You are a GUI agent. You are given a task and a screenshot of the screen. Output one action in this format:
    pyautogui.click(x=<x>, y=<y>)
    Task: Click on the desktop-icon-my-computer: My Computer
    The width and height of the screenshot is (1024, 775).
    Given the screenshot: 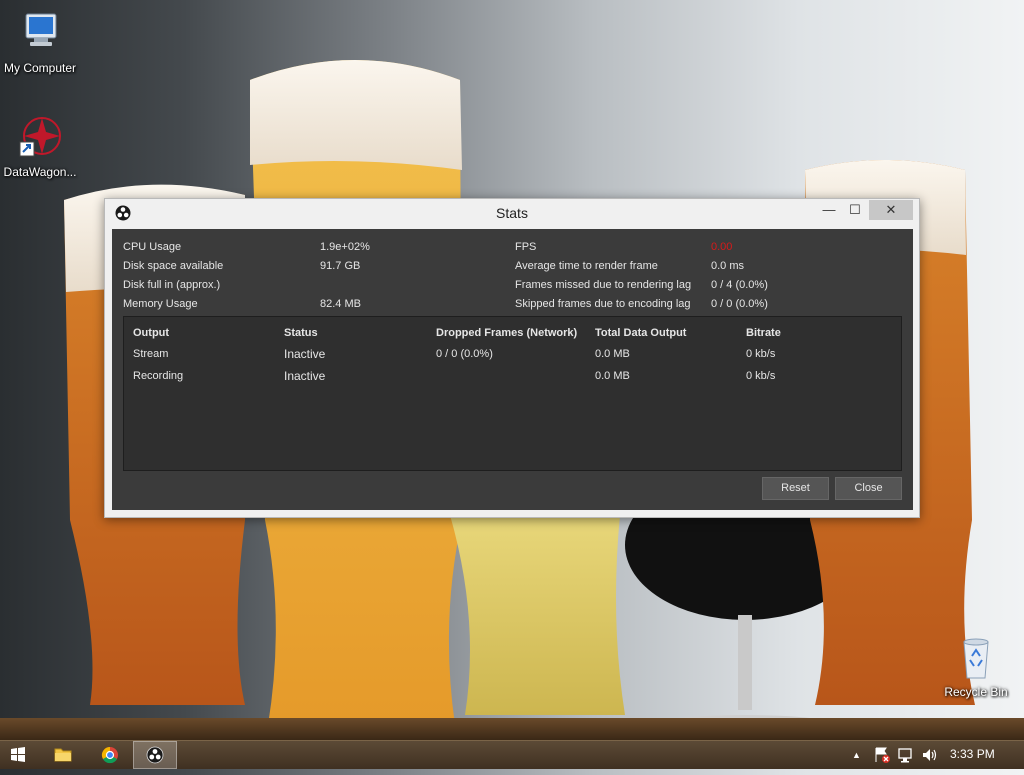 What is the action you would take?
    pyautogui.click(x=40, y=41)
    